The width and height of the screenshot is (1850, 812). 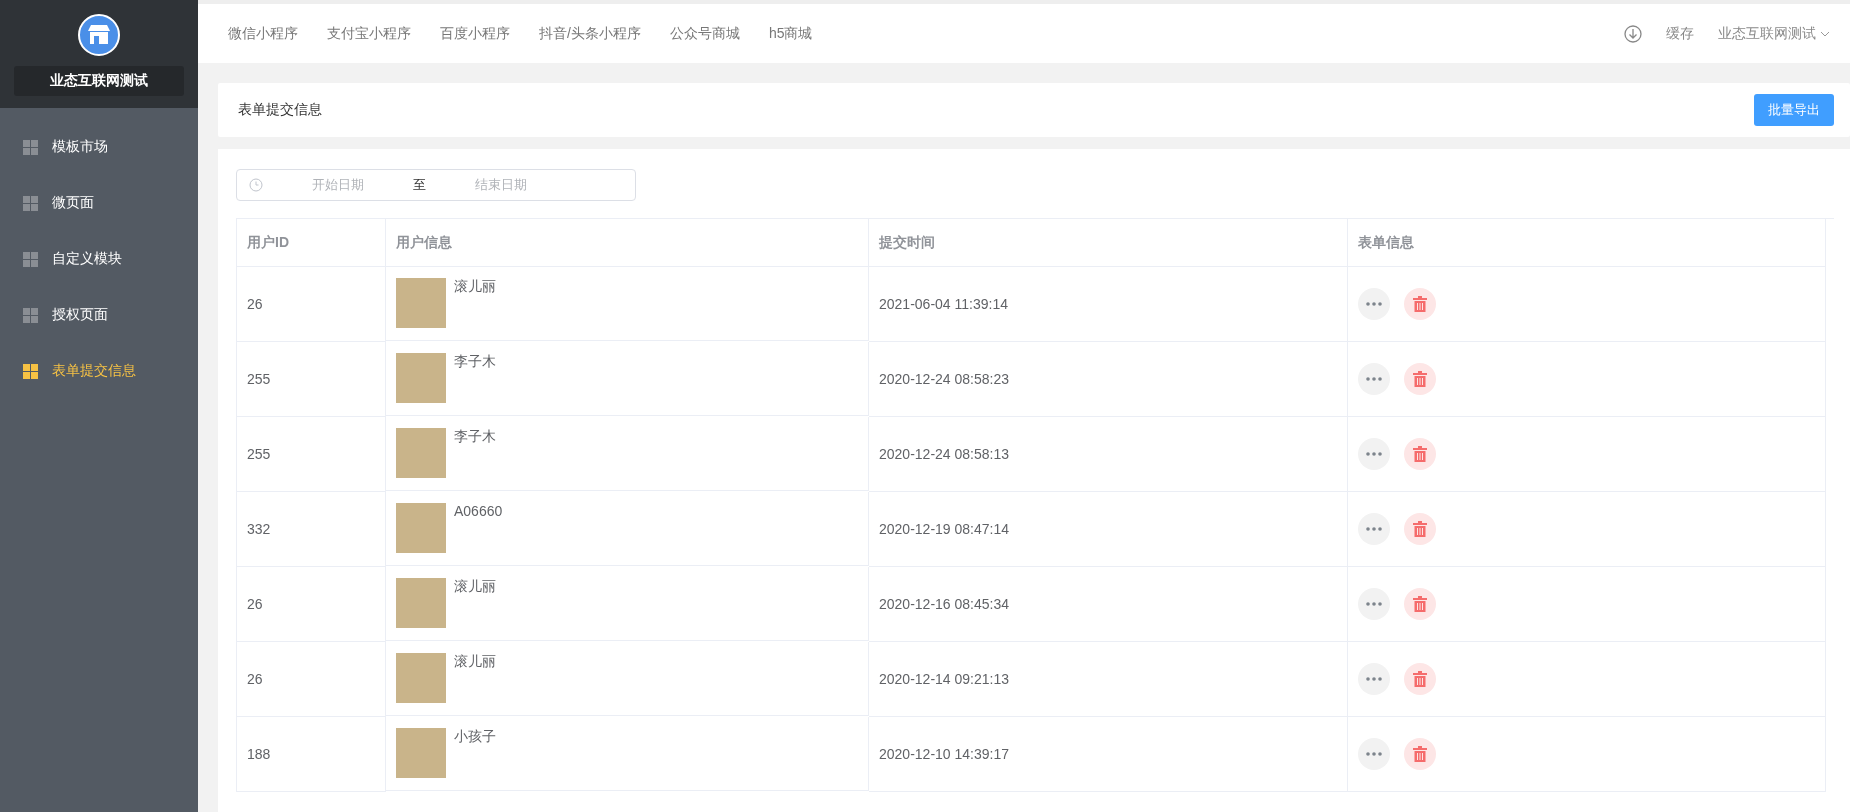 What do you see at coordinates (1108, 379) in the screenshot?
I see `table-cell: 2020-12-24 08:58:23` at bounding box center [1108, 379].